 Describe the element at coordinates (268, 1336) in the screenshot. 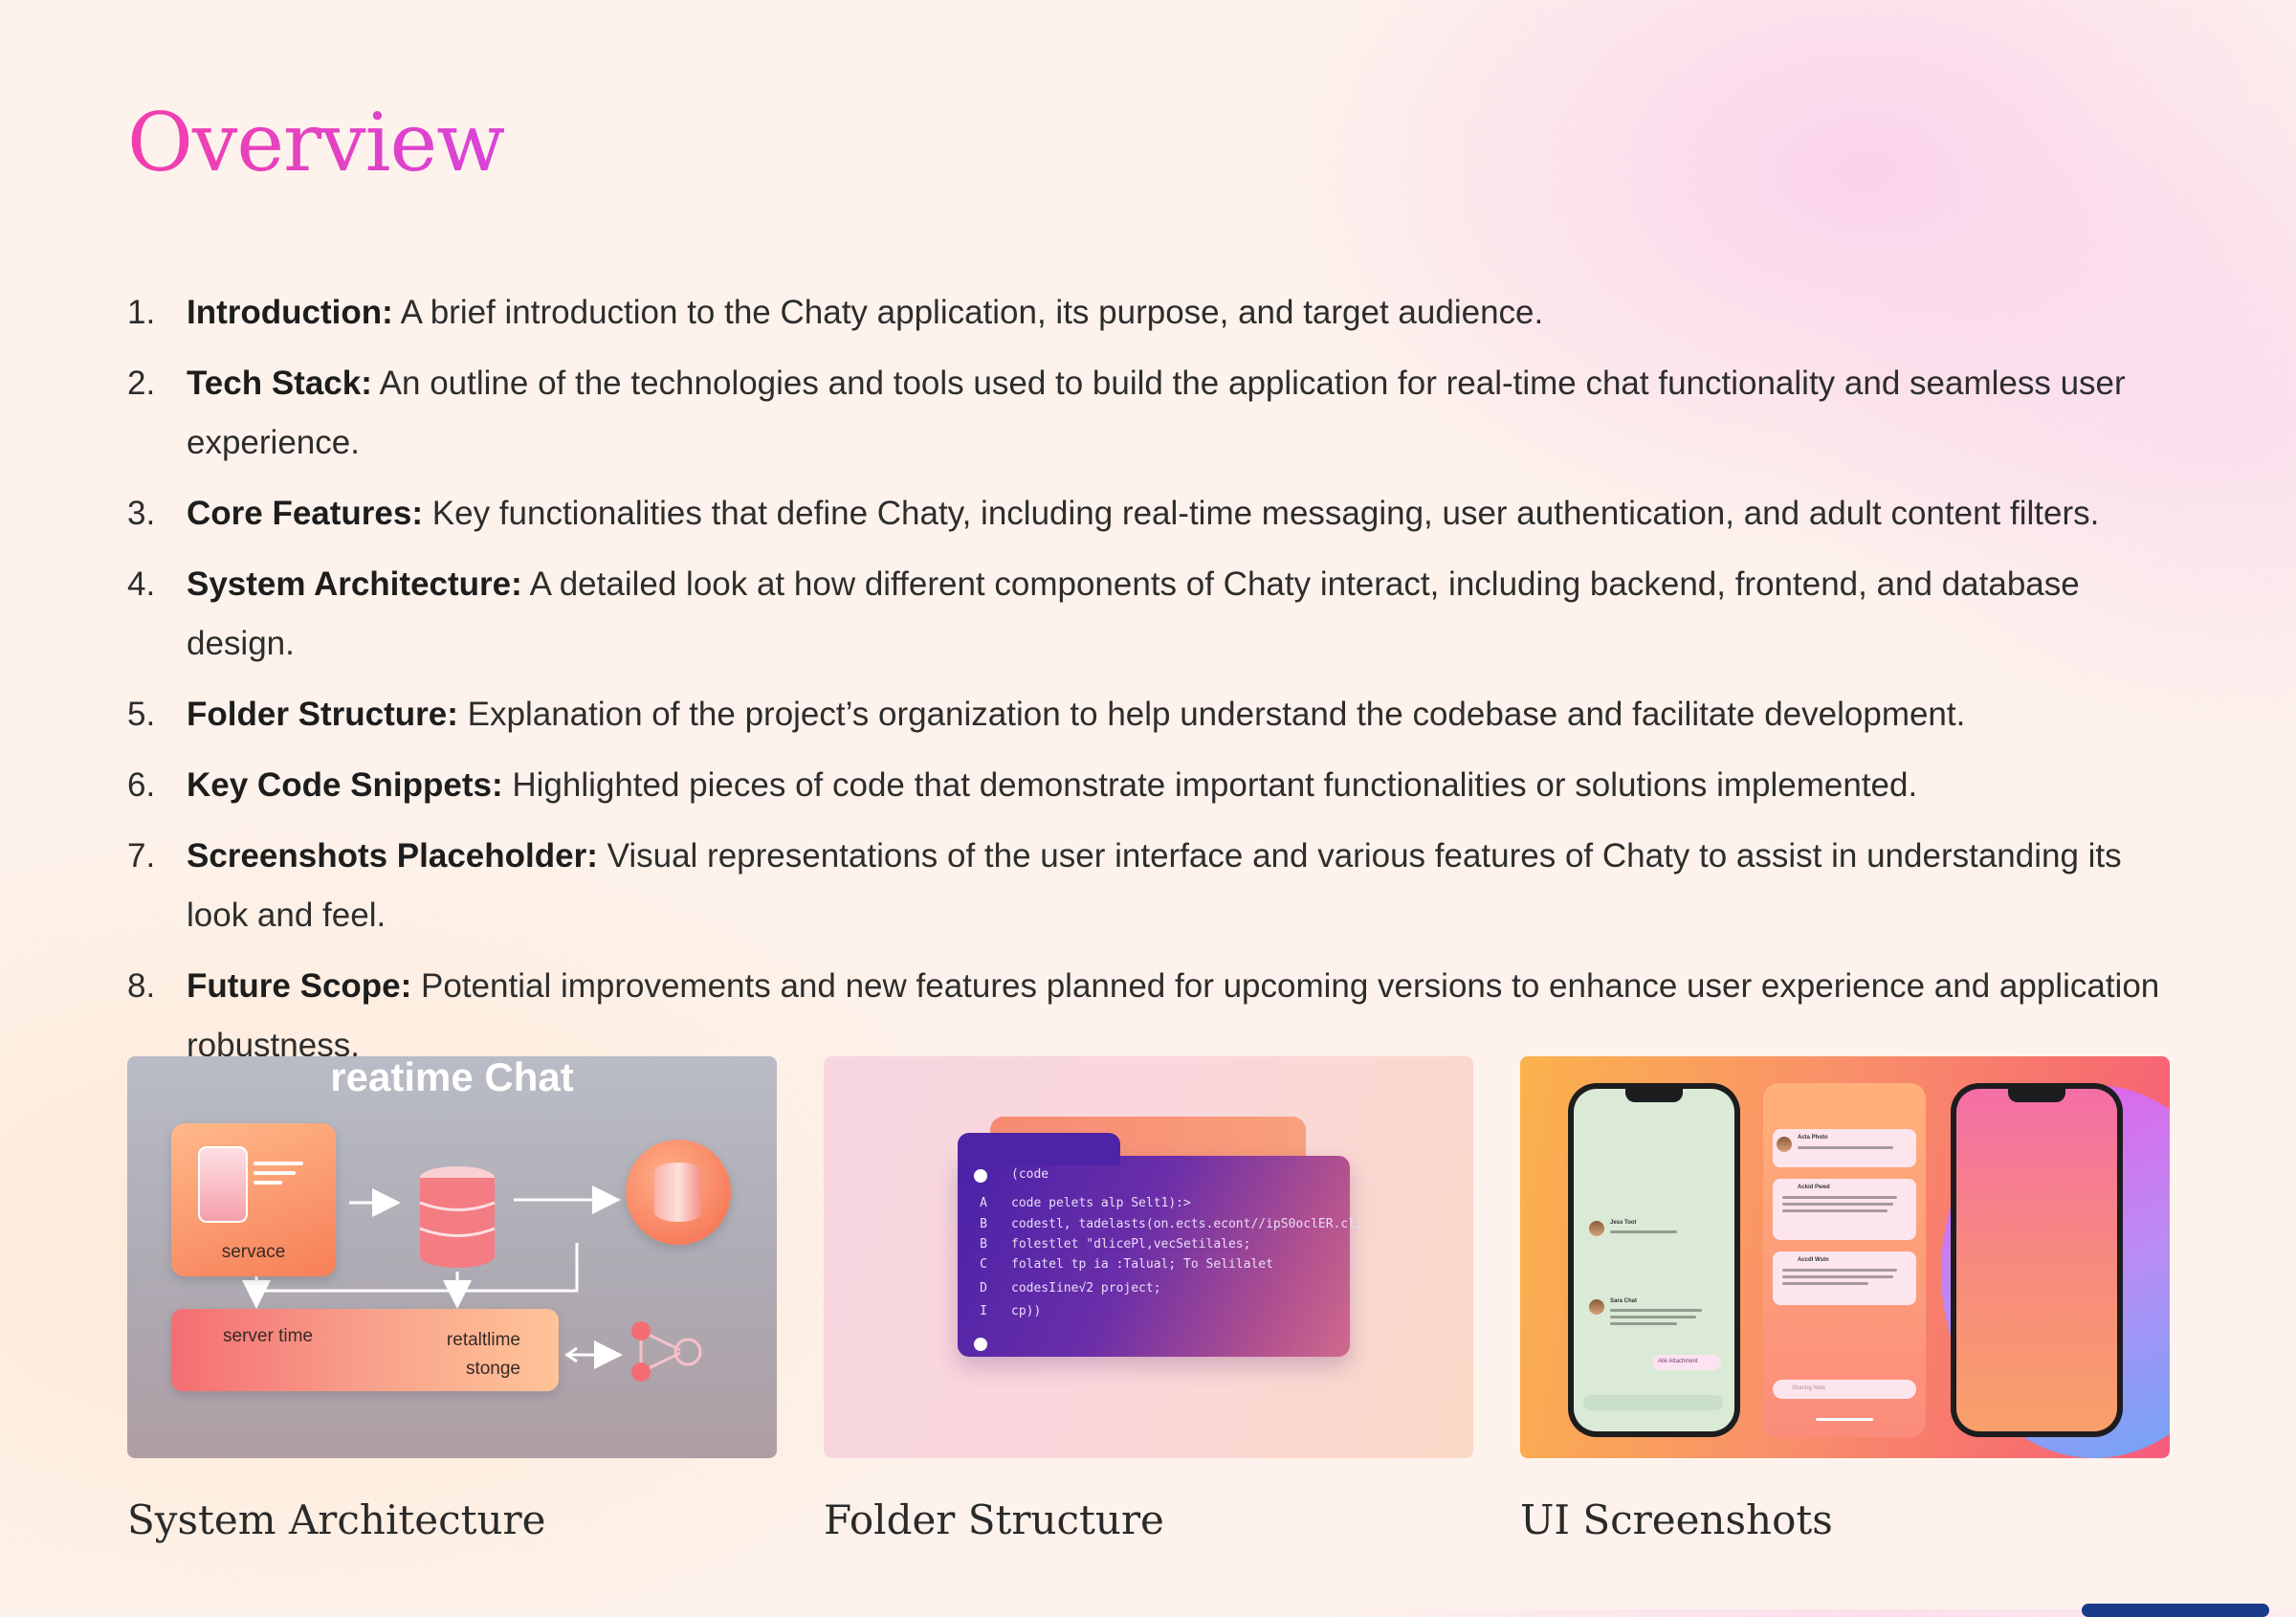

I see `server-label: server time` at that location.